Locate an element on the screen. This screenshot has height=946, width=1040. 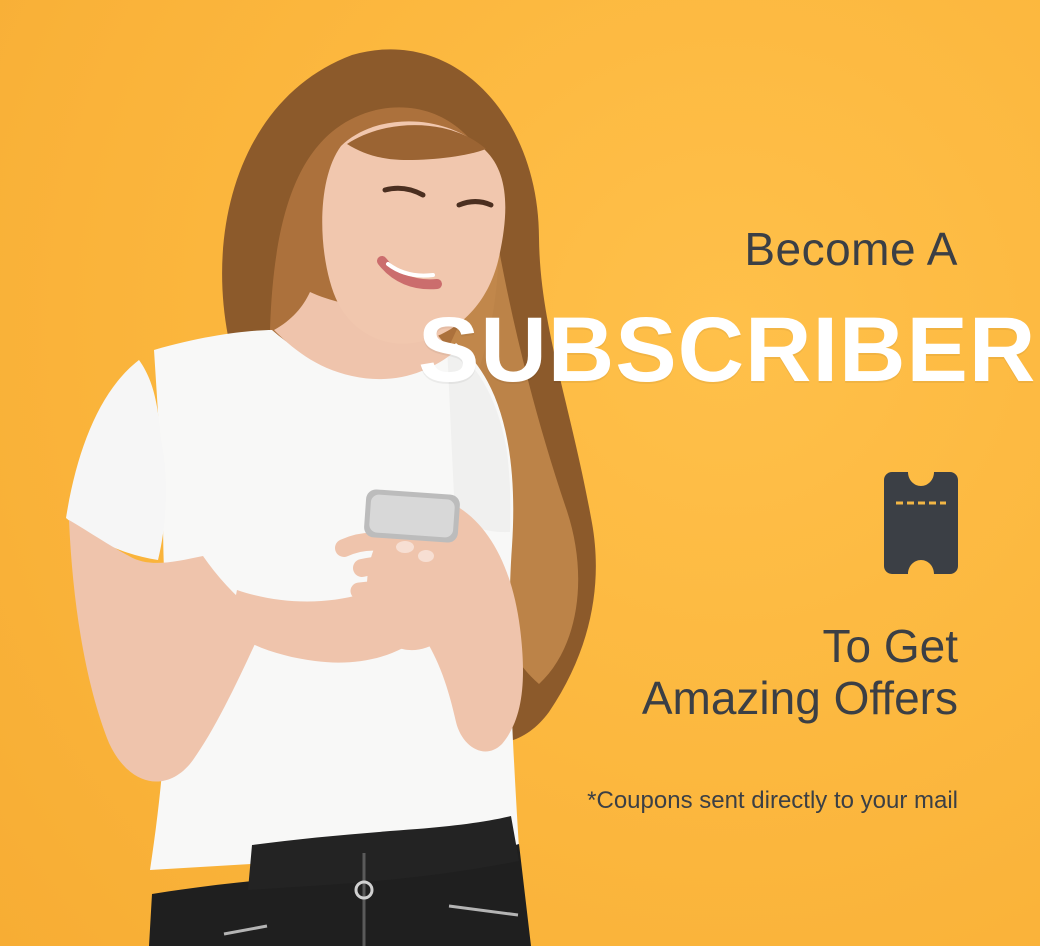
offer-line-2: Amazing Offers is located at coordinates (799, 698).